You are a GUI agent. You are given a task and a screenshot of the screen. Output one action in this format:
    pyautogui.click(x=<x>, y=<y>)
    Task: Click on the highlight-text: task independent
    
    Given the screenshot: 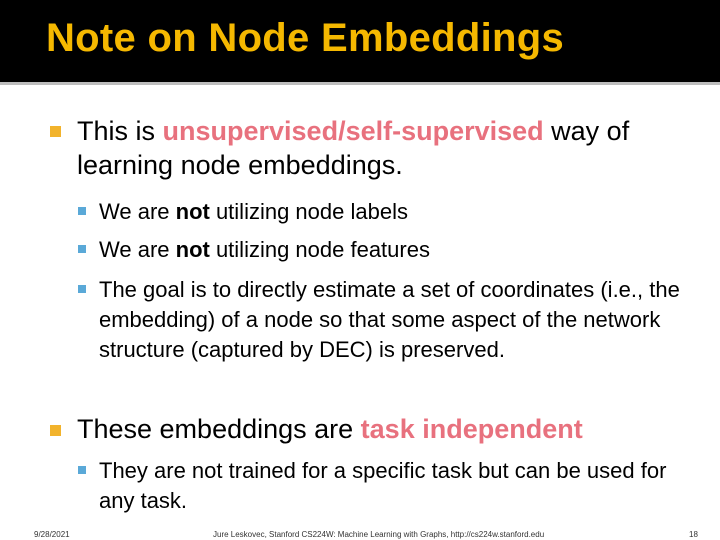 What is the action you would take?
    pyautogui.click(x=471, y=429)
    